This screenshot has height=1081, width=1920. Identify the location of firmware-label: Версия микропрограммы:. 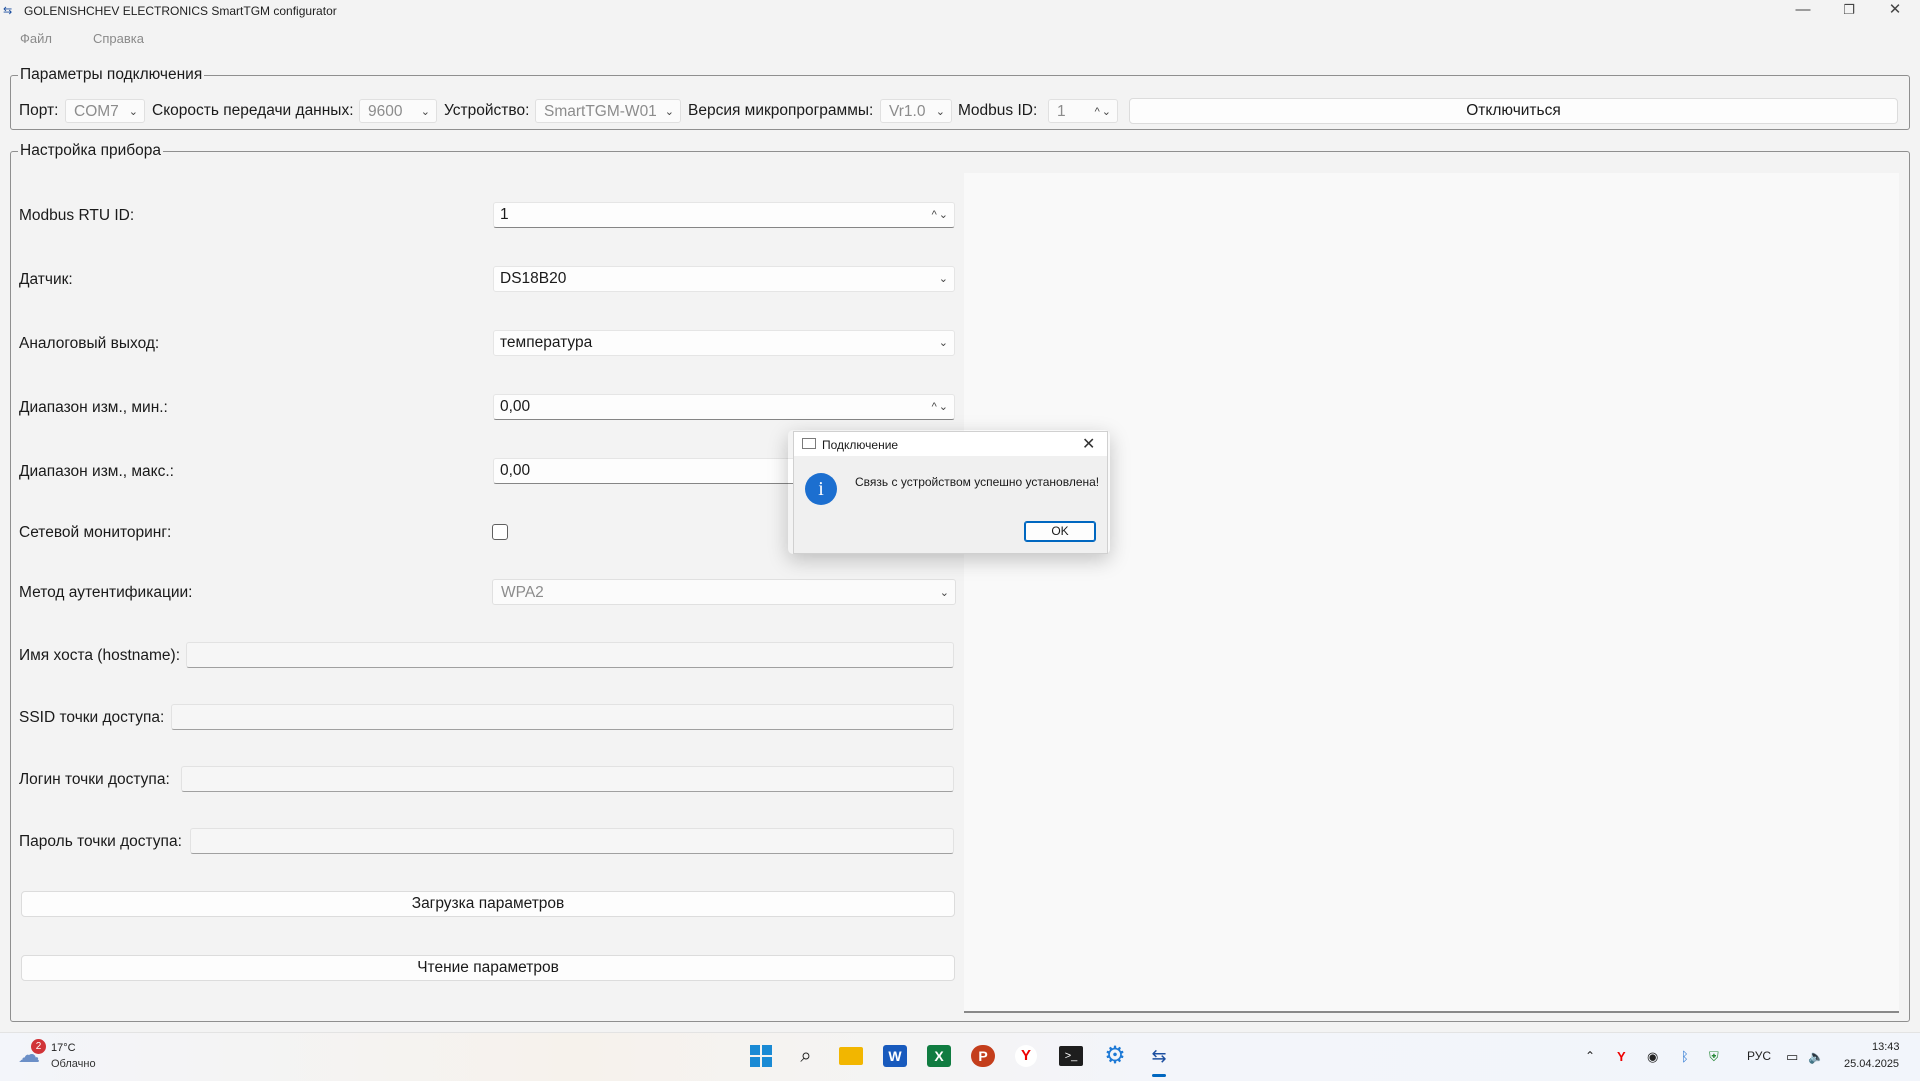
(781, 110).